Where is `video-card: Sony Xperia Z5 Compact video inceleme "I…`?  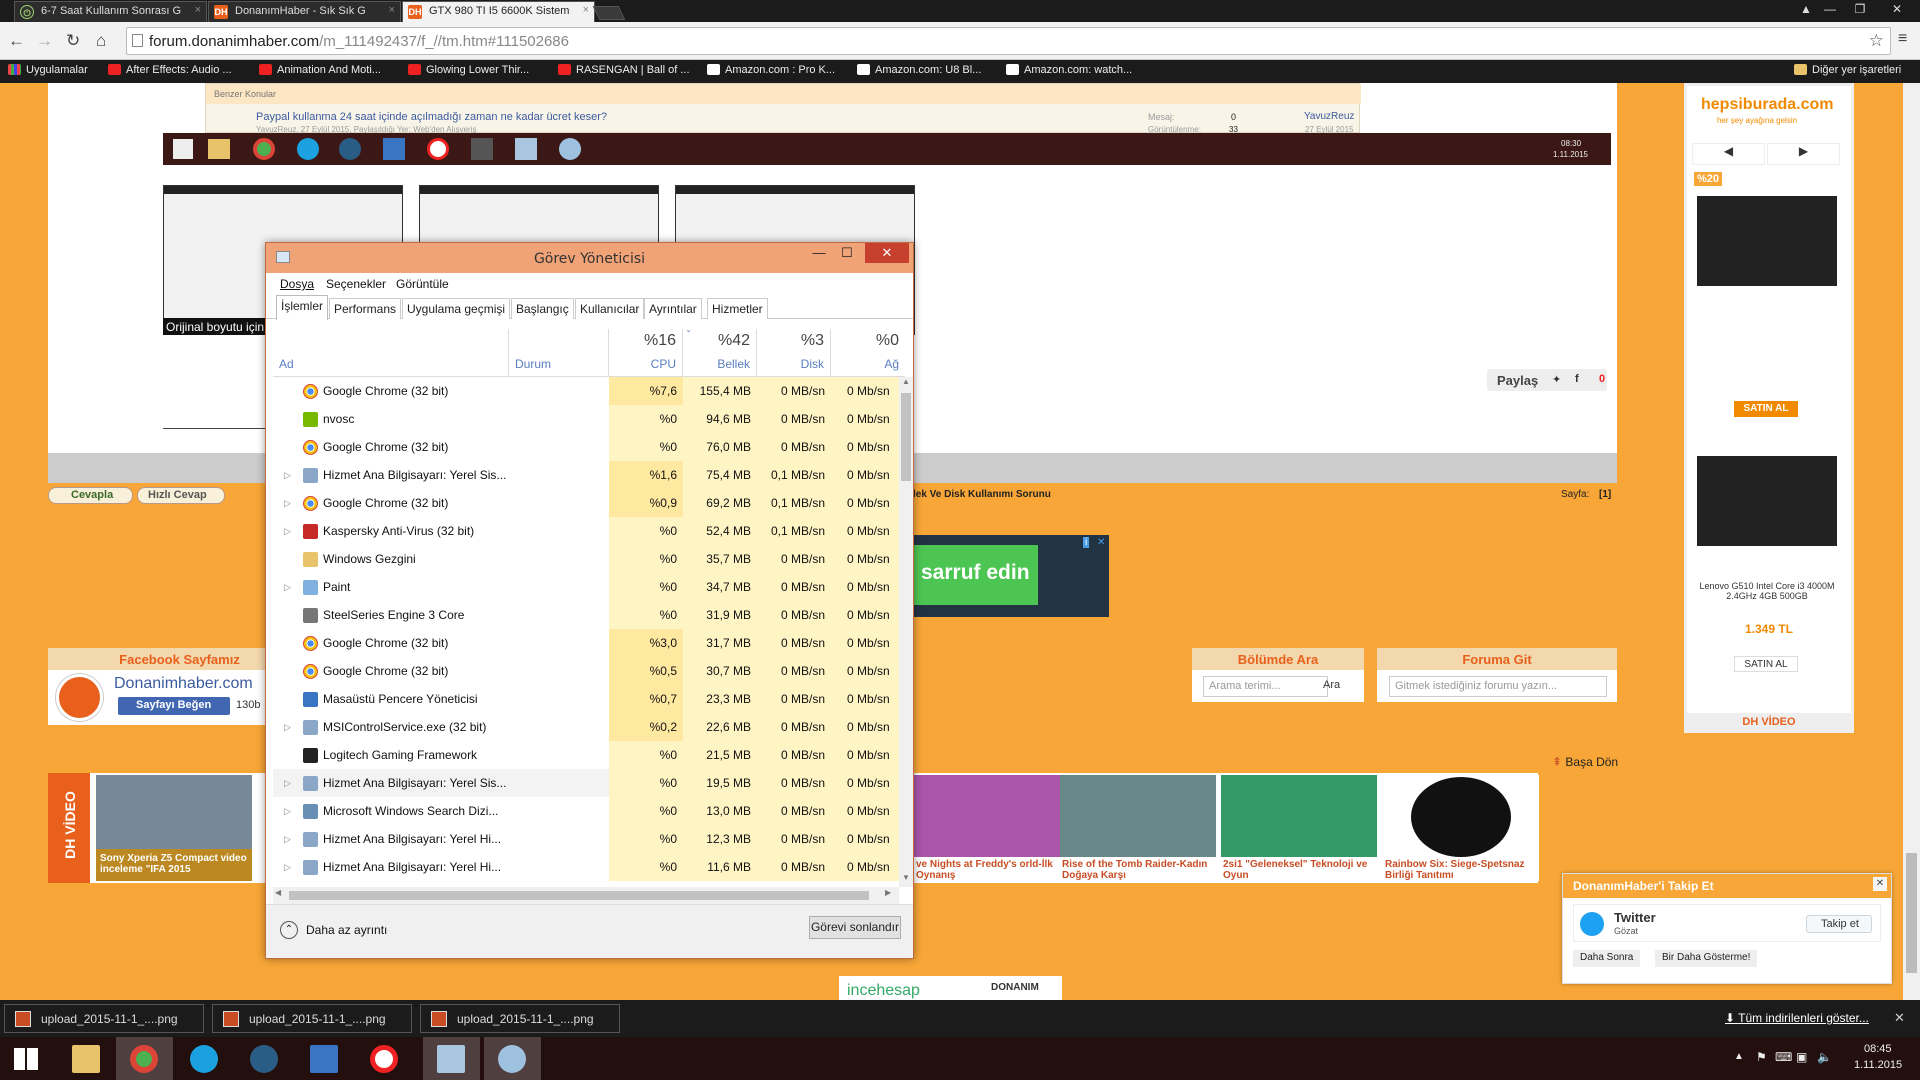
video-card: Sony Xperia Z5 Compact video inceleme "I… is located at coordinates (174, 828).